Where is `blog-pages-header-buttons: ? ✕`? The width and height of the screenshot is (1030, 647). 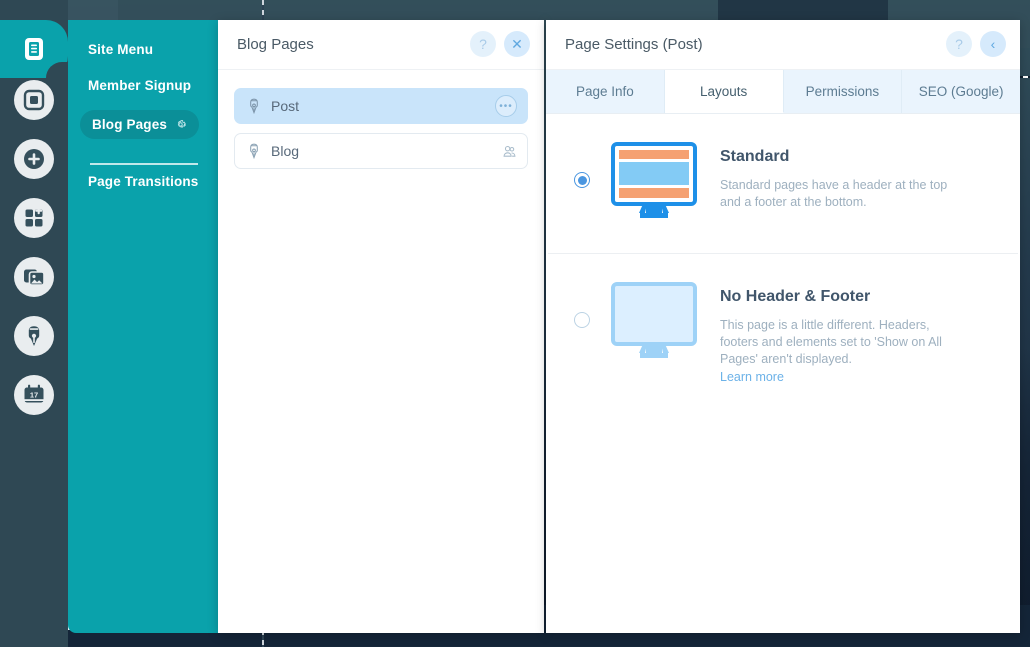
blog-pages-header-buttons: ? ✕ is located at coordinates (500, 44).